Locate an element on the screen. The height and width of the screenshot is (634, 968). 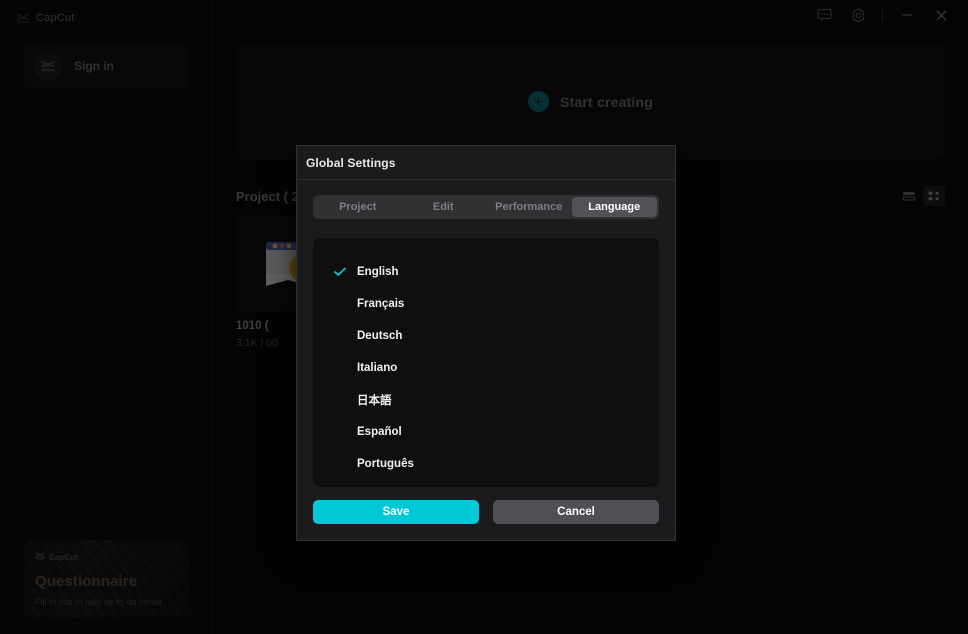
language-option-deutsch: Deutsch is located at coordinates (486, 336).